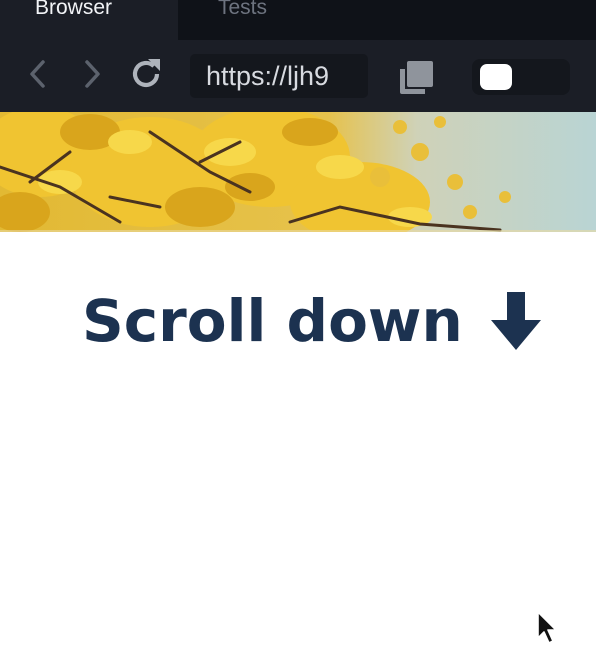 The image size is (596, 668). Describe the element at coordinates (515, 321) in the screenshot. I see `arrow-down-icon` at that location.